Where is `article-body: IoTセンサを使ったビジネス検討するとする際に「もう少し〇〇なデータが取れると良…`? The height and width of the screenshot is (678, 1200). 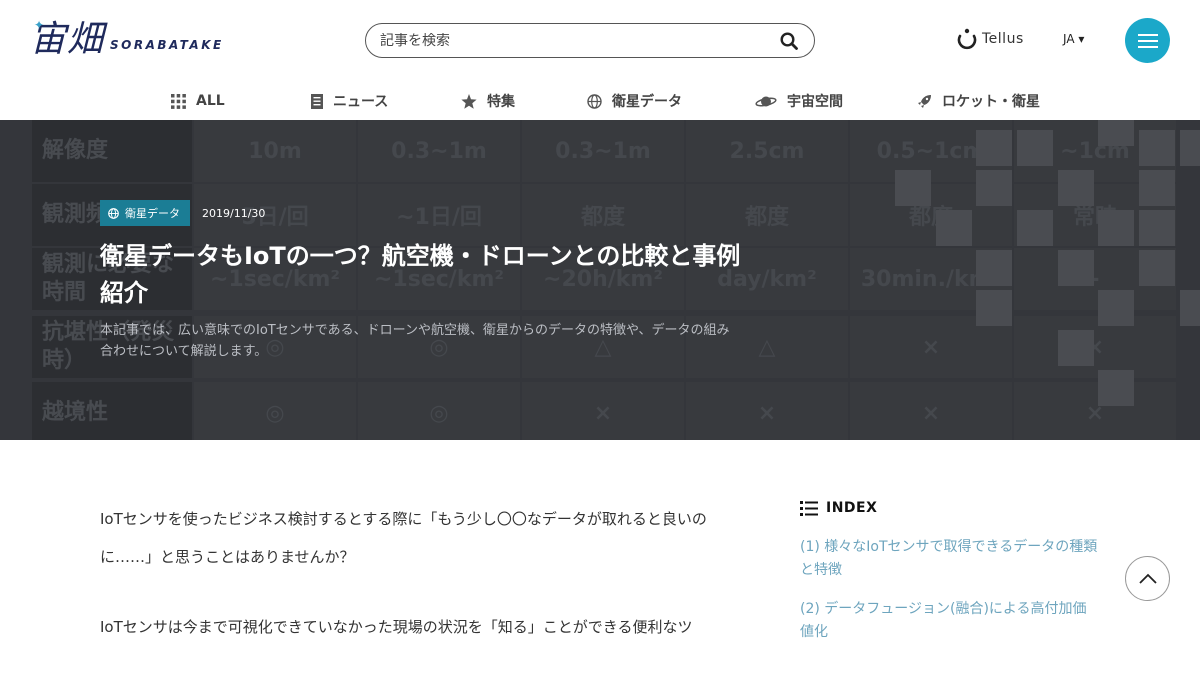 article-body: IoTセンサを使ったビジネス検討するとする際に「もう少し〇〇なデータが取れると良… is located at coordinates (425, 589).